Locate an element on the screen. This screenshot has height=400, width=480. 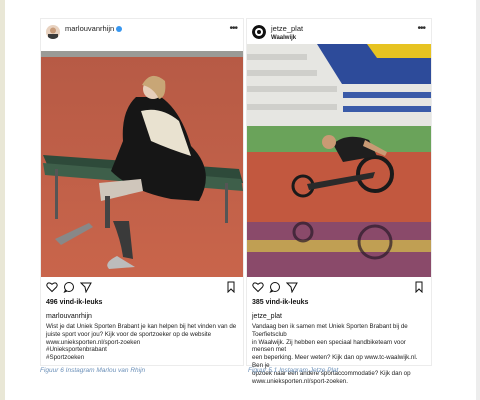
post-username: marlouvanrhijn is located at coordinates (94, 28).